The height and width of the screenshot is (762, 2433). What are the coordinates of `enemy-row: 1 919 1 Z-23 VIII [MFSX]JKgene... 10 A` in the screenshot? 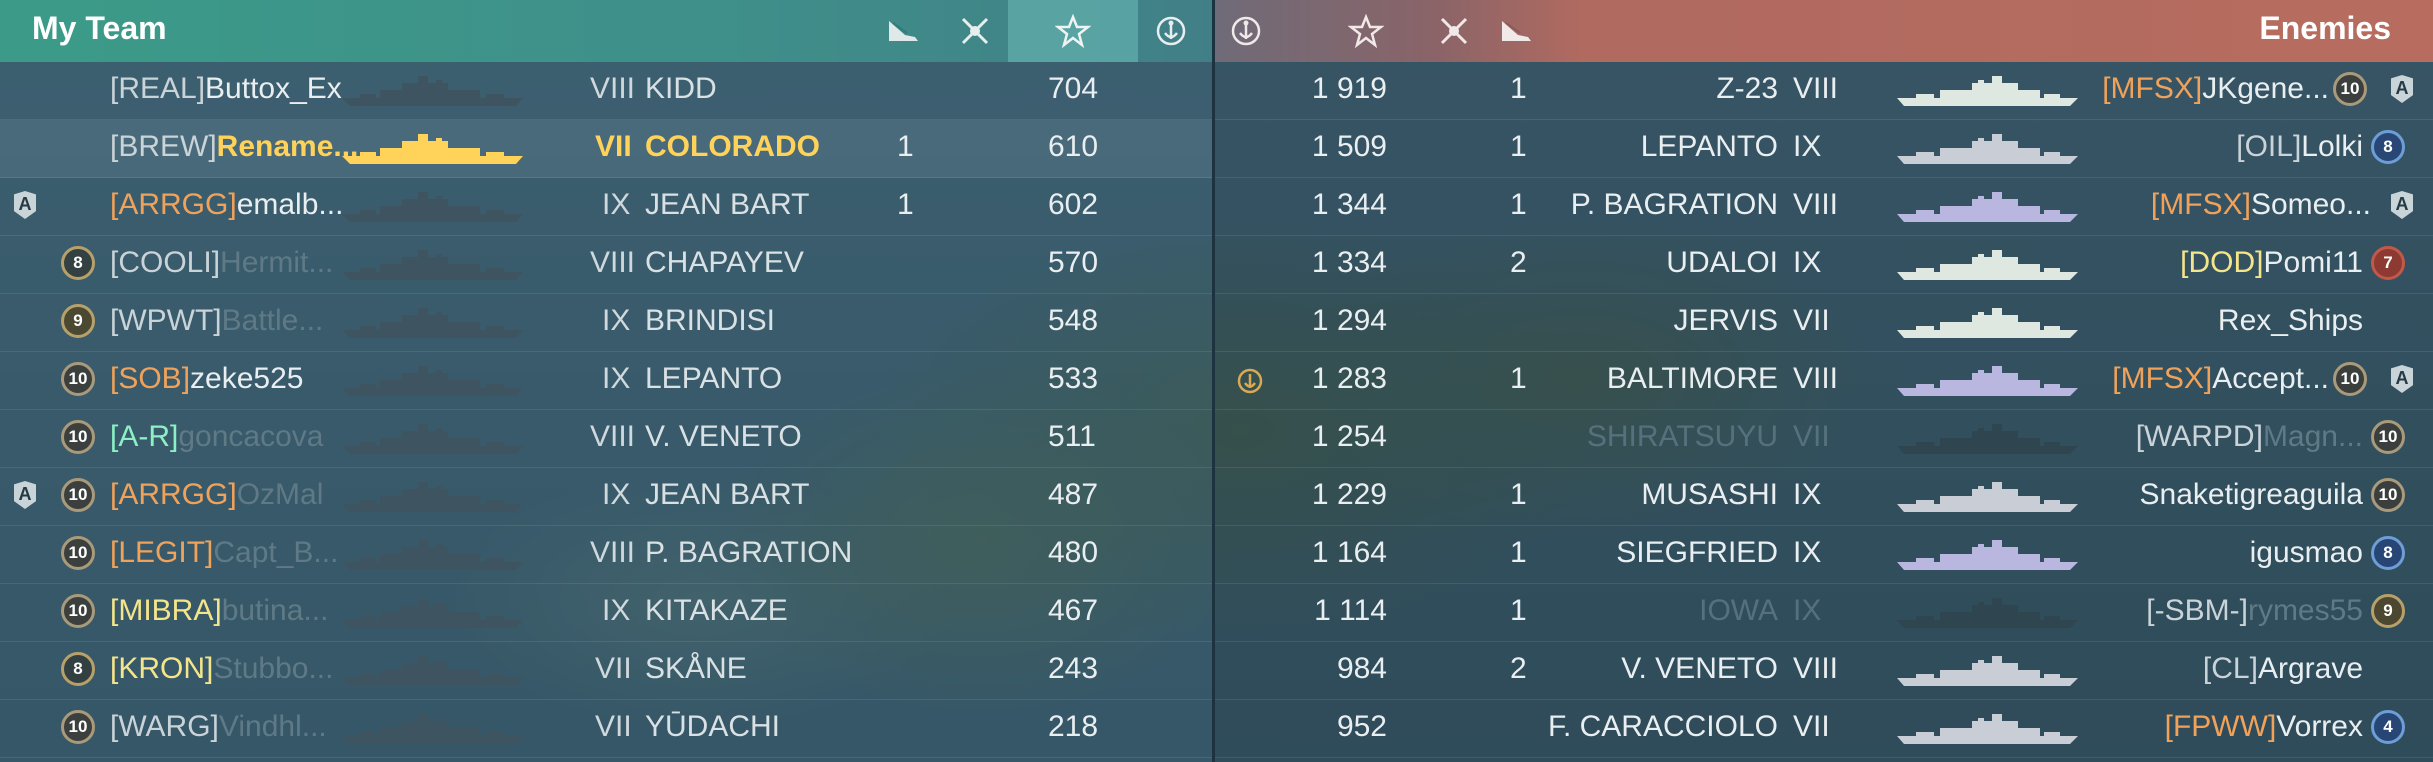 It's located at (1824, 91).